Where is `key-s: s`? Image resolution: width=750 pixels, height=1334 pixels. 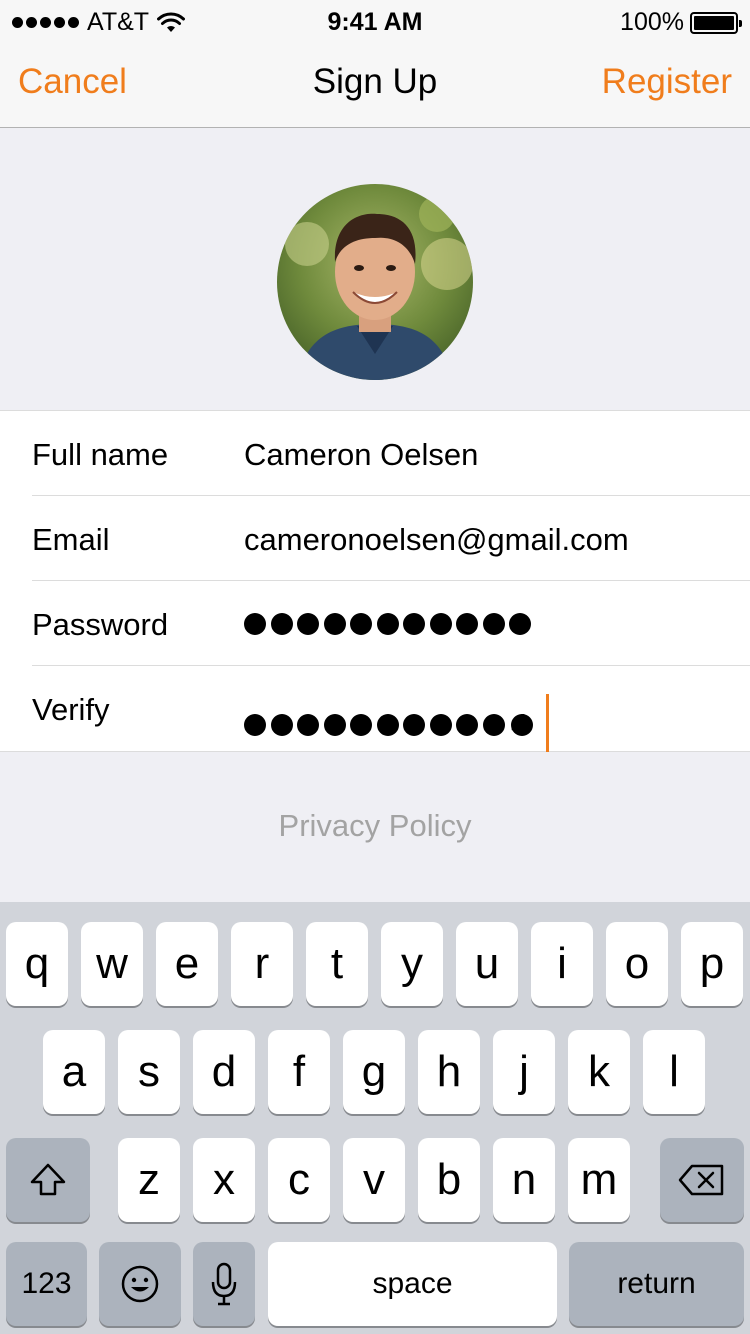 key-s: s is located at coordinates (149, 1072).